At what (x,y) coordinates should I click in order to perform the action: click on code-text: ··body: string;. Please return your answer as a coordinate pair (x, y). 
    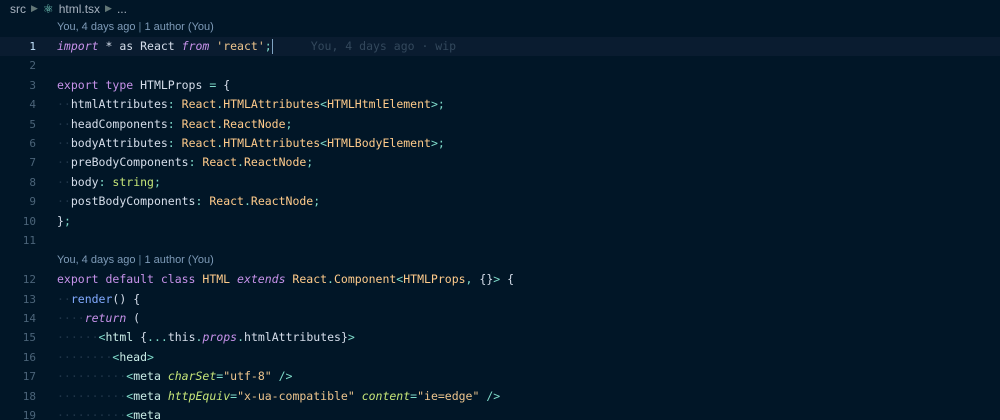
    Looking at the image, I should click on (109, 182).